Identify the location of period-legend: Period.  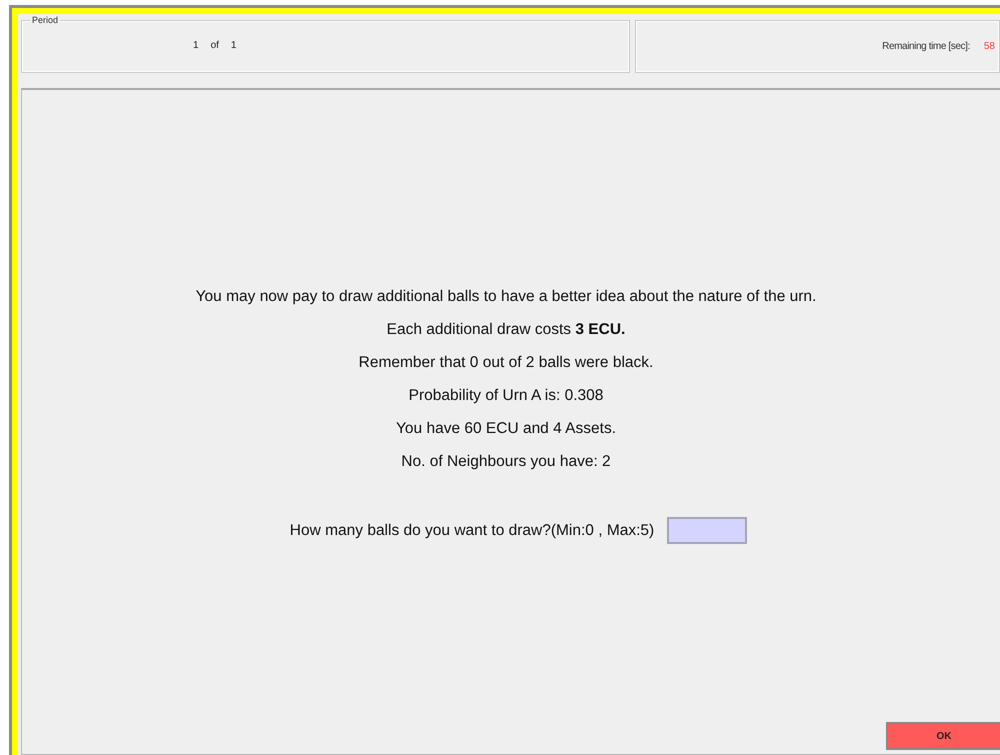
(45, 20).